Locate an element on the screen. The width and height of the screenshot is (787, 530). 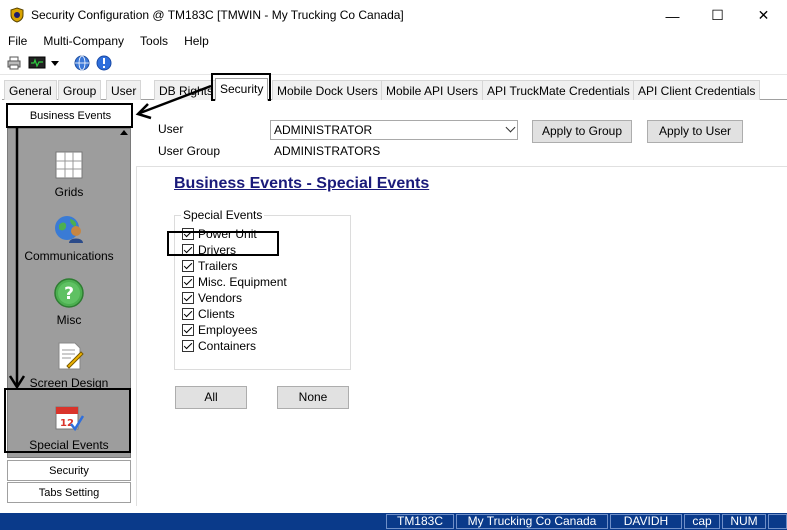
checkbox-drivers: Drivers is located at coordinates (209, 249).